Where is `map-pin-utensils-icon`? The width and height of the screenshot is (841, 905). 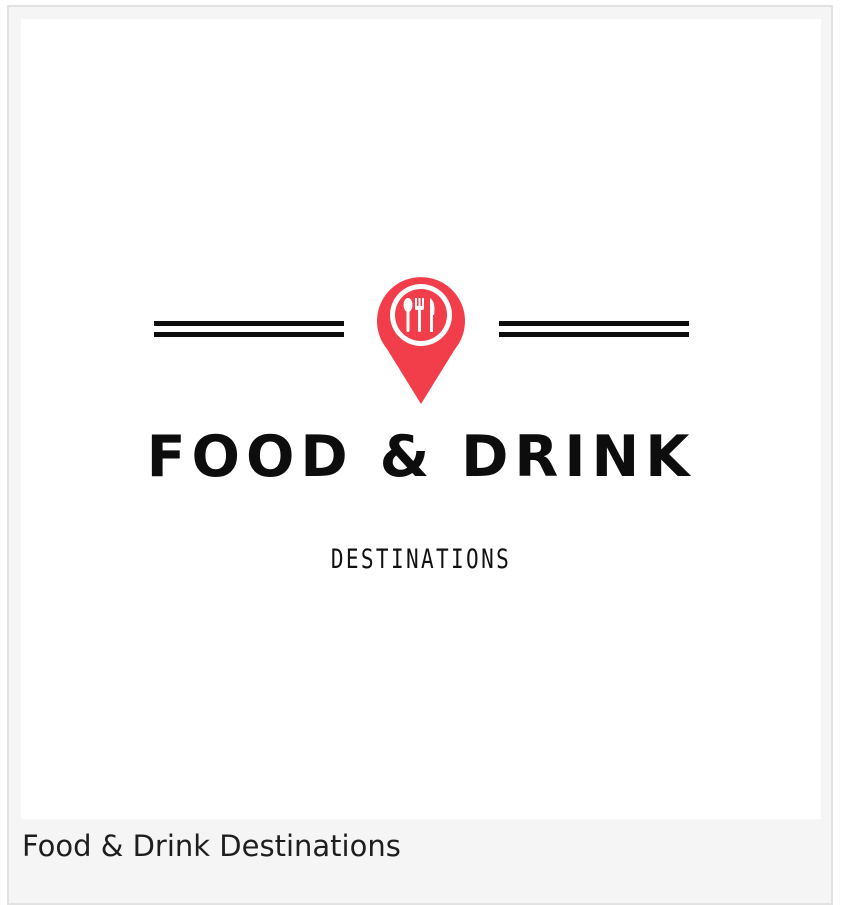
map-pin-utensils-icon is located at coordinates (421, 340).